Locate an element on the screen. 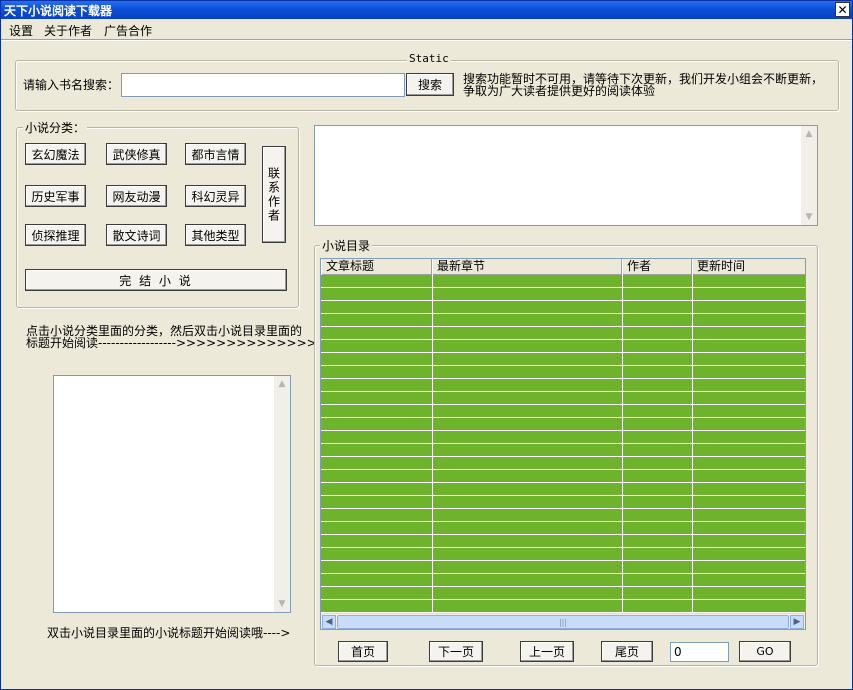 The height and width of the screenshot is (690, 853). catalog-hscrollbar: ◀ ||| ▶ is located at coordinates (563, 621).